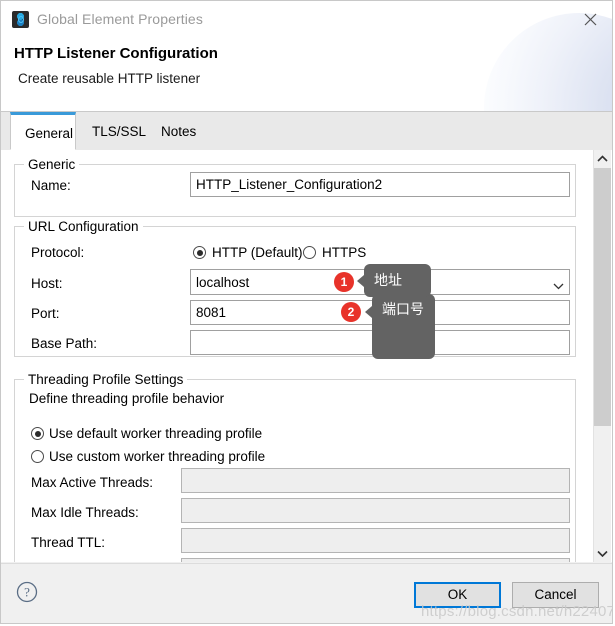 The height and width of the screenshot is (626, 615). What do you see at coordinates (375, 540) in the screenshot?
I see `thread-ttl-input` at bounding box center [375, 540].